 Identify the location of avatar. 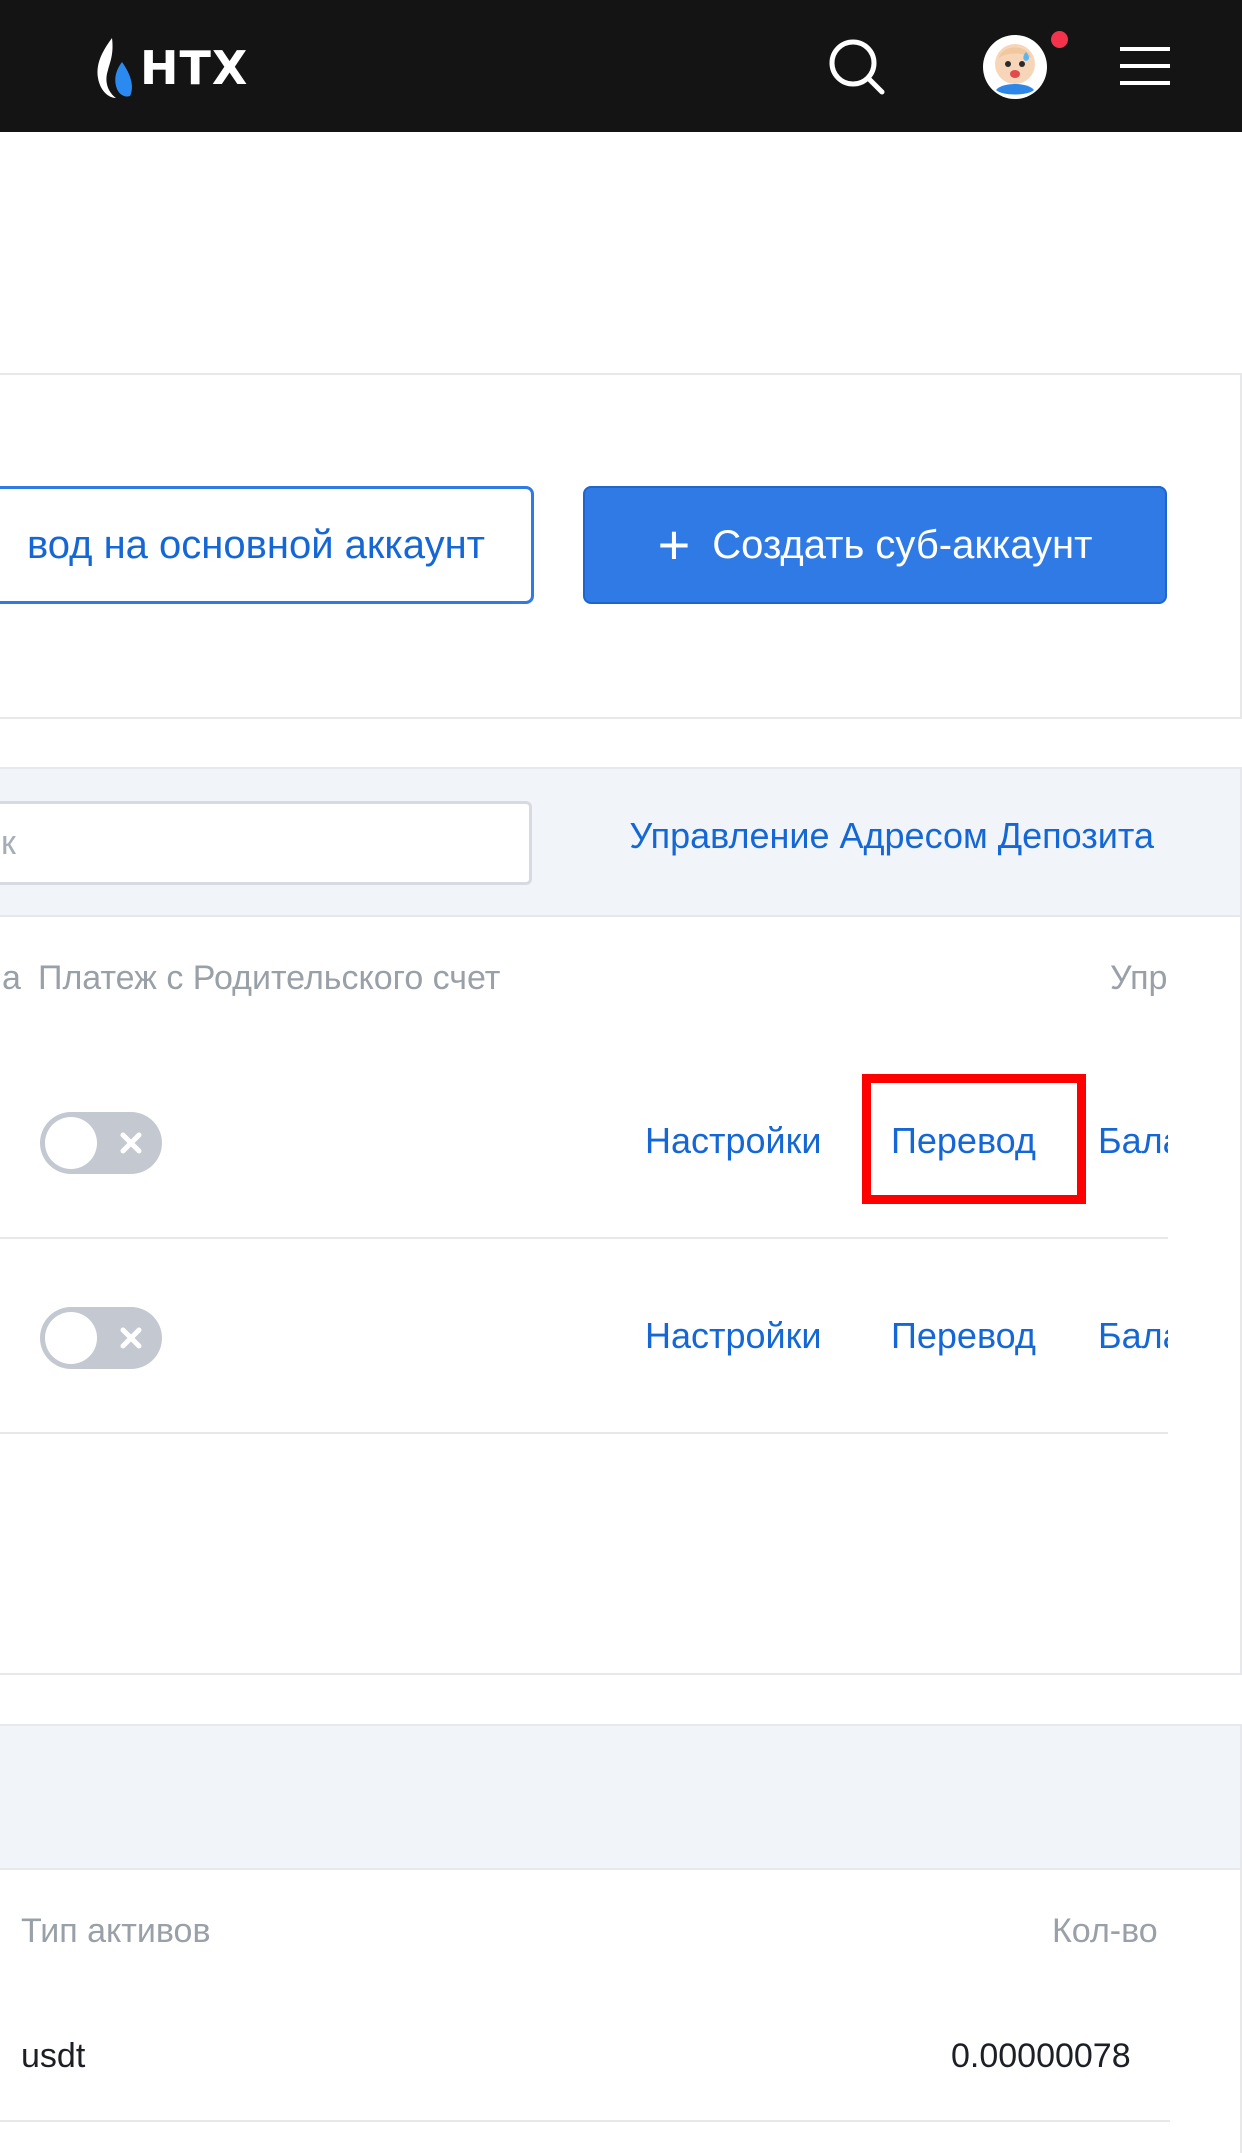
(1015, 67).